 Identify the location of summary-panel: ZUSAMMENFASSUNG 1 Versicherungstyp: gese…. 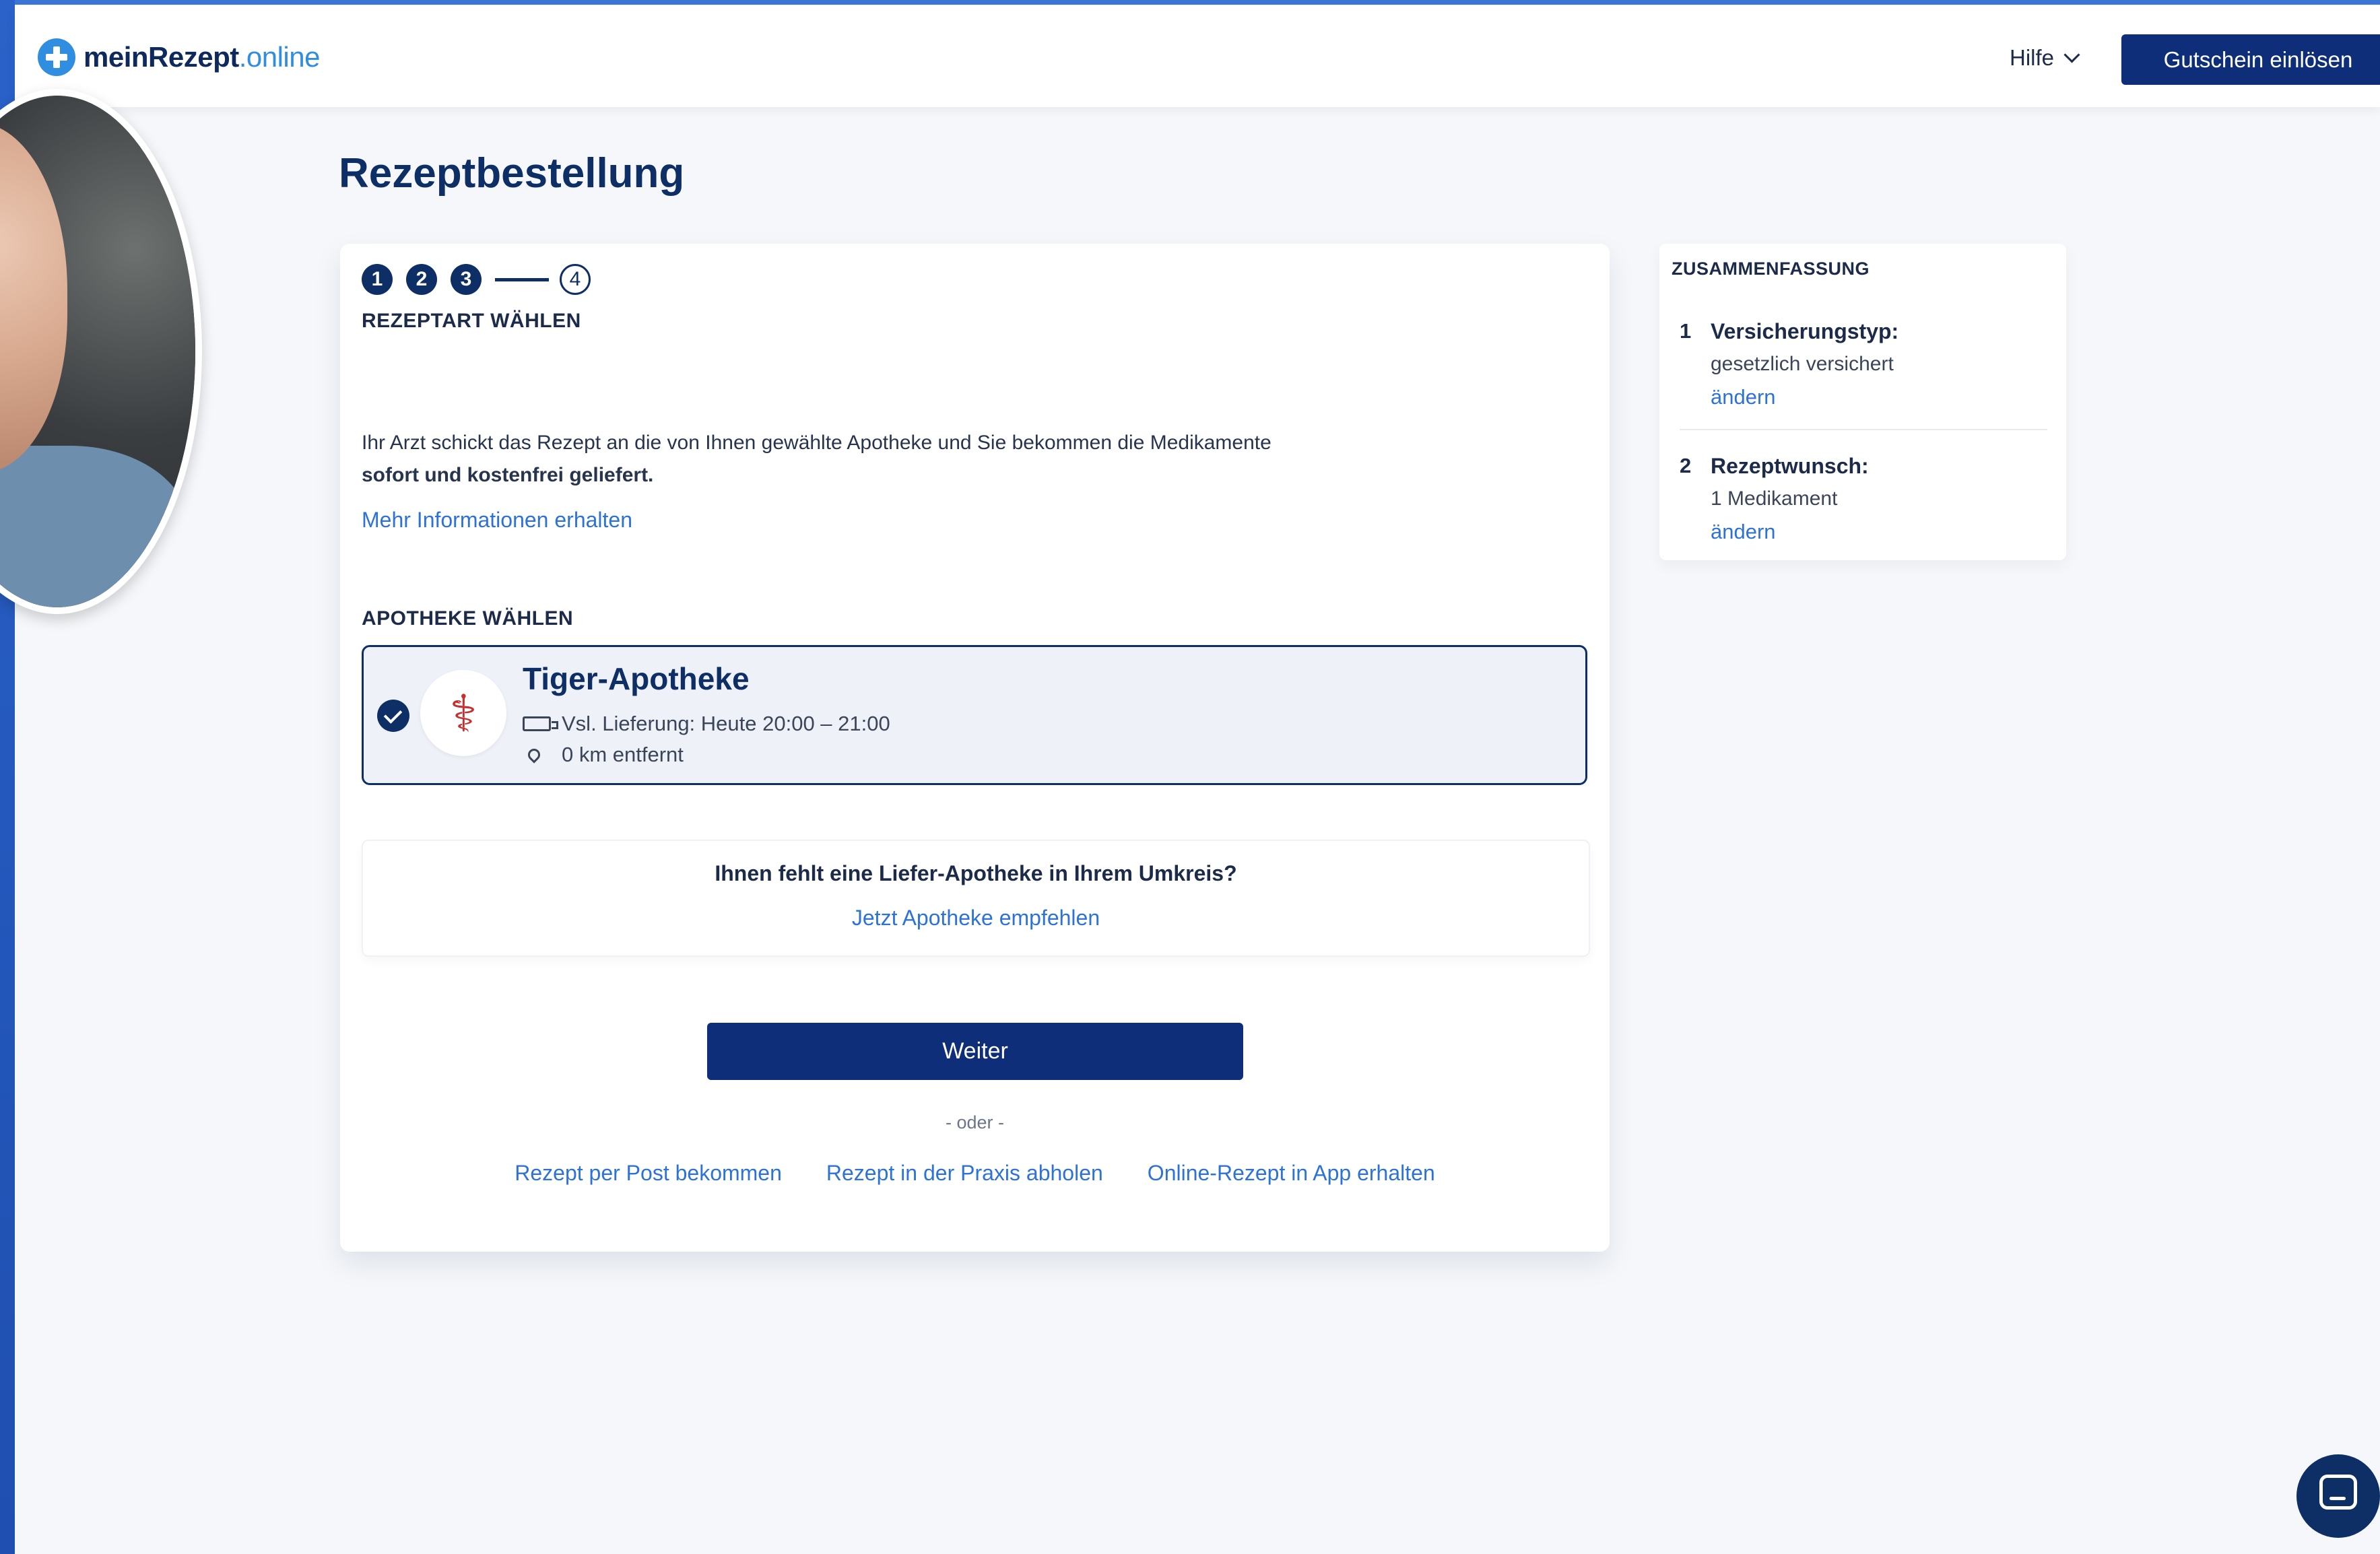
(1863, 402).